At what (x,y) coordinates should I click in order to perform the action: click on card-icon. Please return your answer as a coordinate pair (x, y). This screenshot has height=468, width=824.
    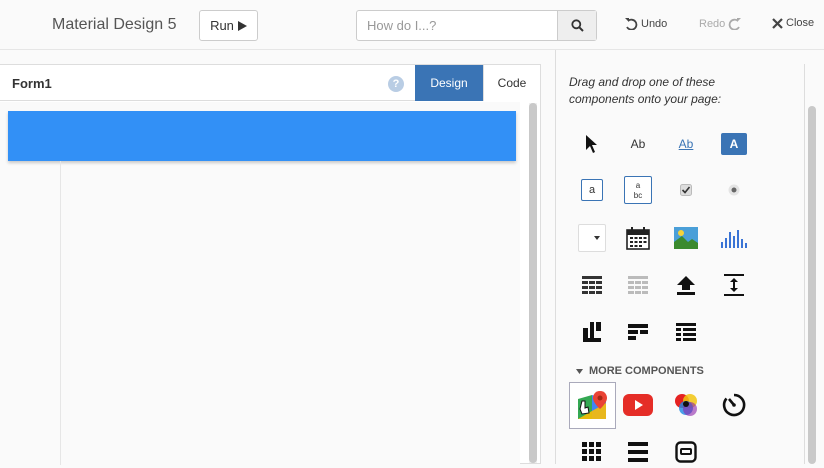
    Looking at the image, I should click on (686, 452).